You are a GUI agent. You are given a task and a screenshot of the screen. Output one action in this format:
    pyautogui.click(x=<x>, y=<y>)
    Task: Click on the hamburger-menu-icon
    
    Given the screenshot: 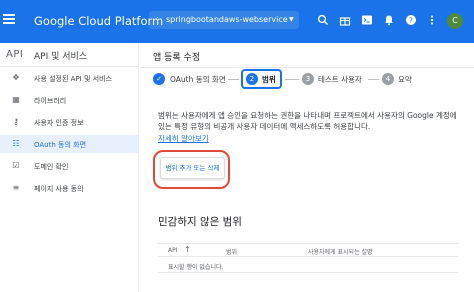 What is the action you would take?
    pyautogui.click(x=9, y=19)
    